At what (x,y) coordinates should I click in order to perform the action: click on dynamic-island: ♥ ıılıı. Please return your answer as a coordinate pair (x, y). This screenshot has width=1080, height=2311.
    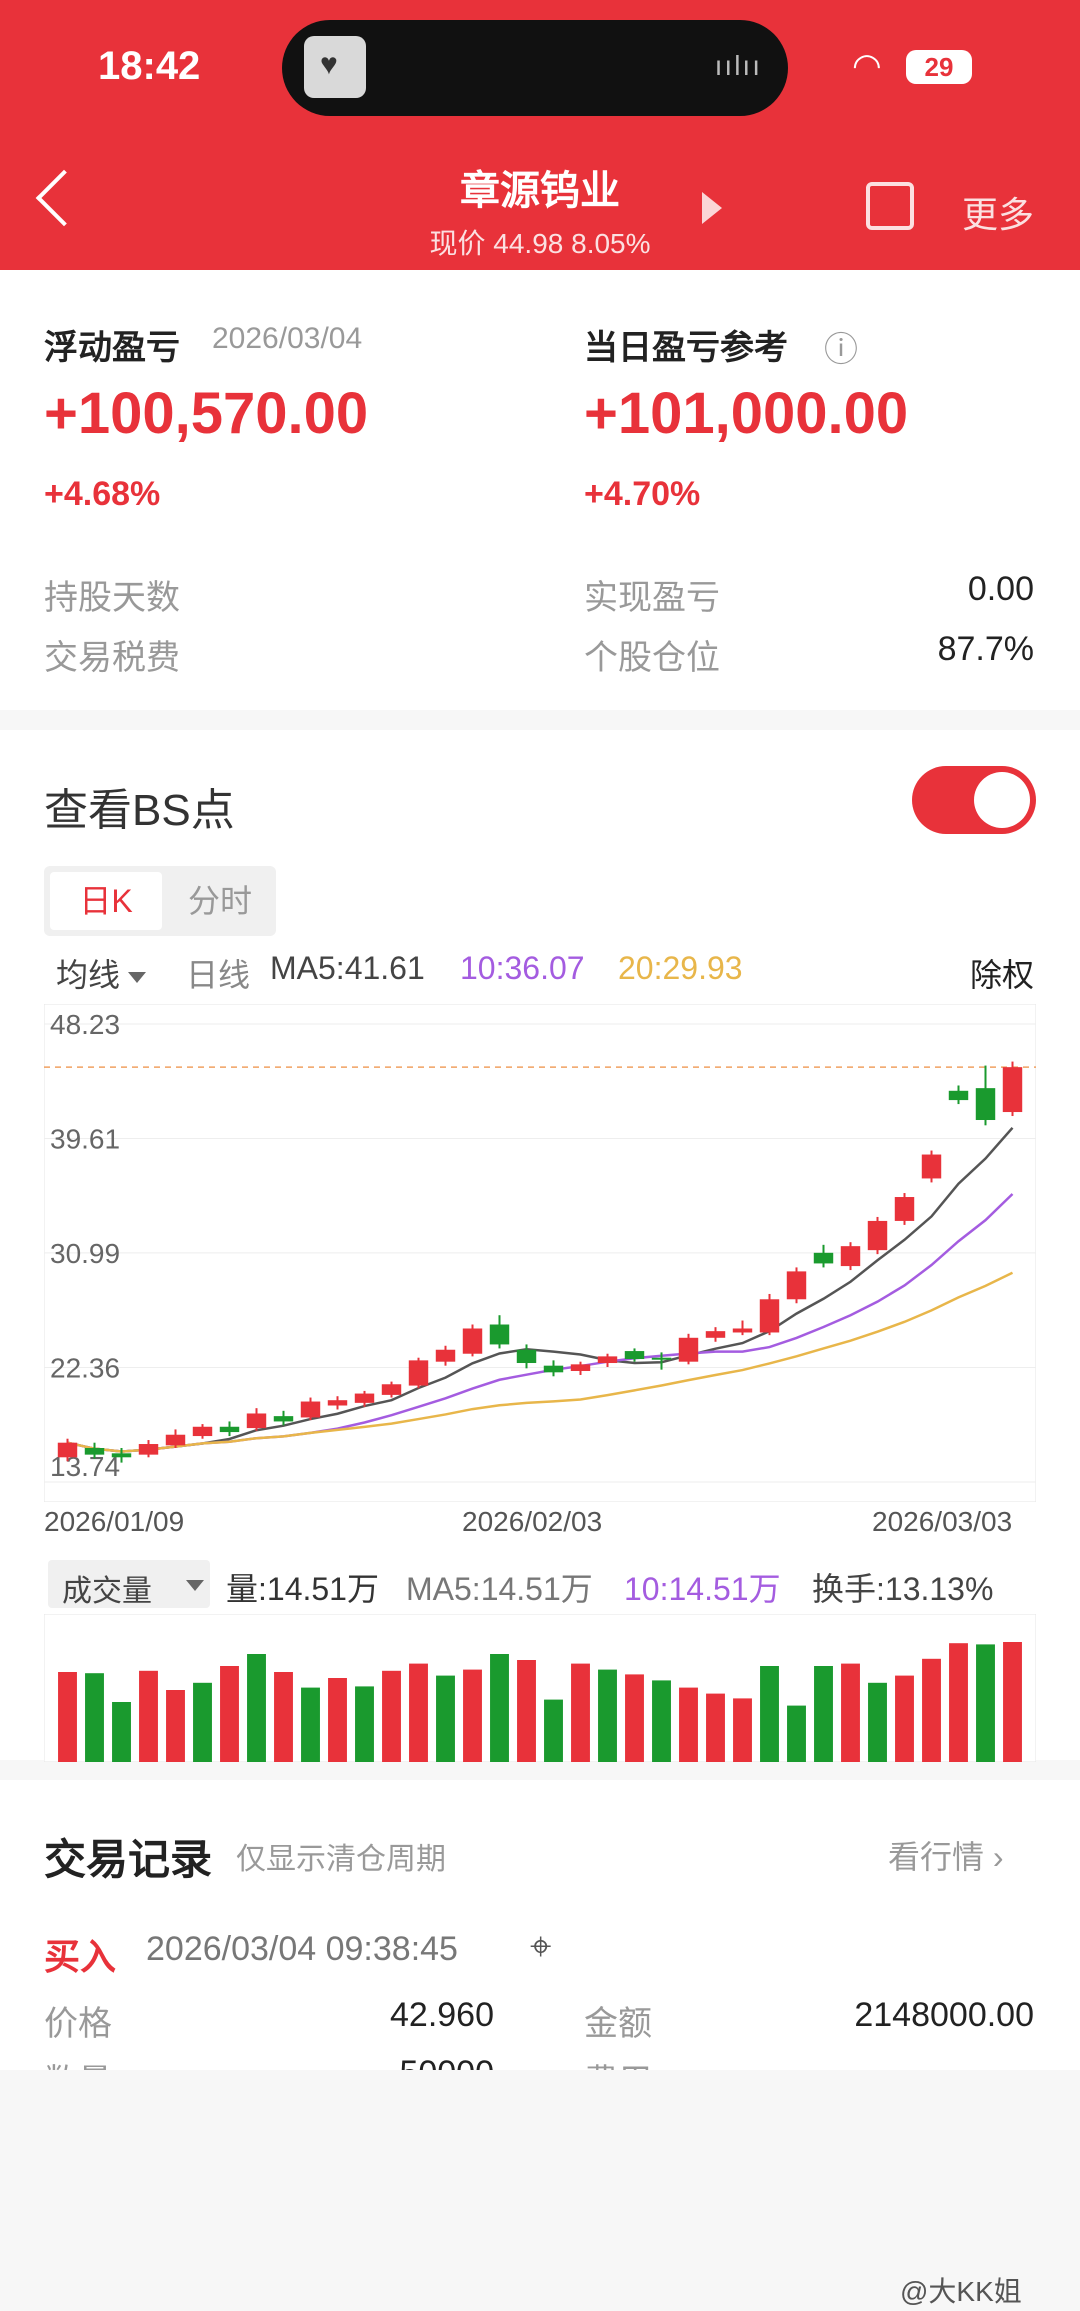
    Looking at the image, I should click on (535, 68).